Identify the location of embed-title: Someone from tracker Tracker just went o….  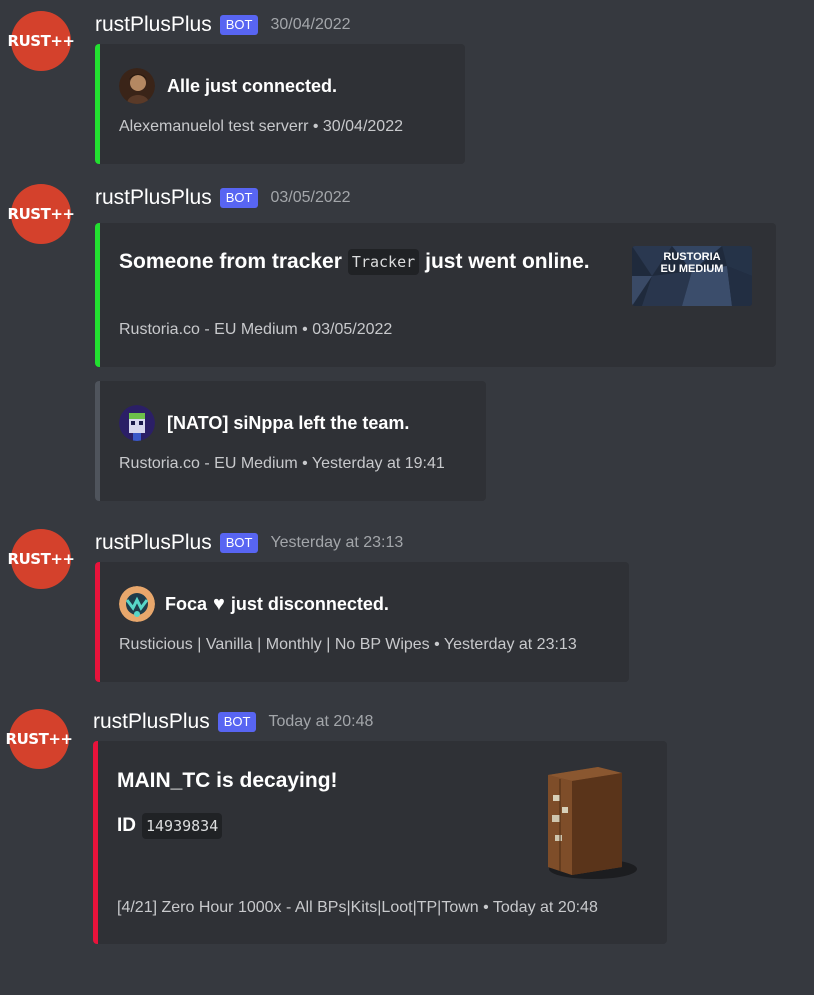
(354, 262).